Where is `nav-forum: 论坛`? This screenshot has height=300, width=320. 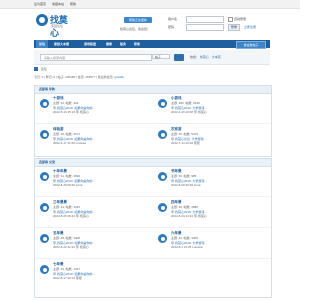
nav-forum: 论坛 is located at coordinates (42, 44).